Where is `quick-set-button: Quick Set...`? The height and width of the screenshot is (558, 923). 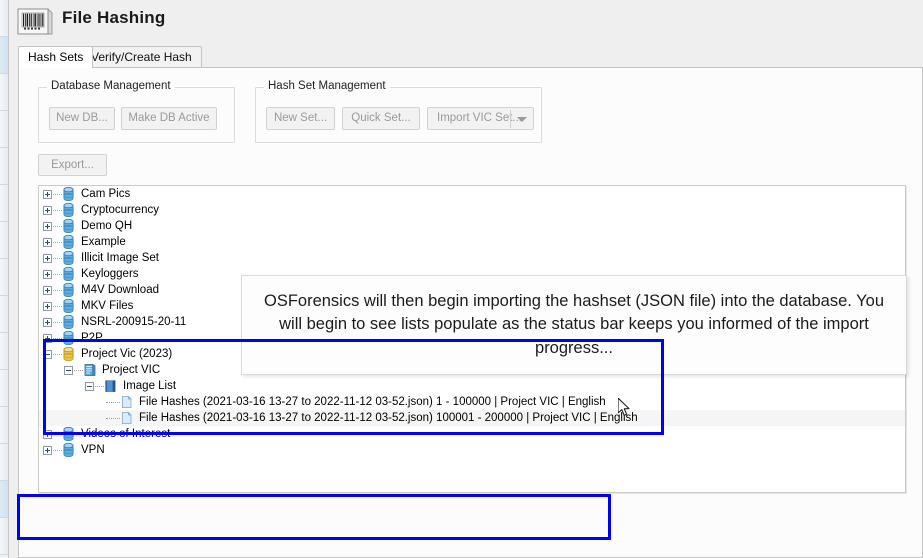
quick-set-button: Quick Set... is located at coordinates (381, 118).